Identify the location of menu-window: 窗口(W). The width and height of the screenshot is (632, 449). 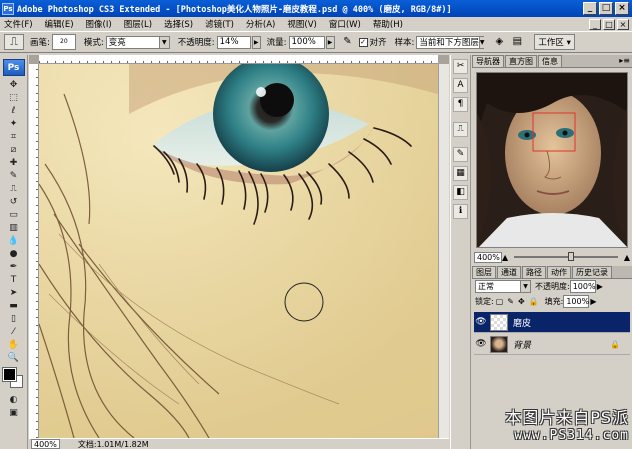
(345, 24).